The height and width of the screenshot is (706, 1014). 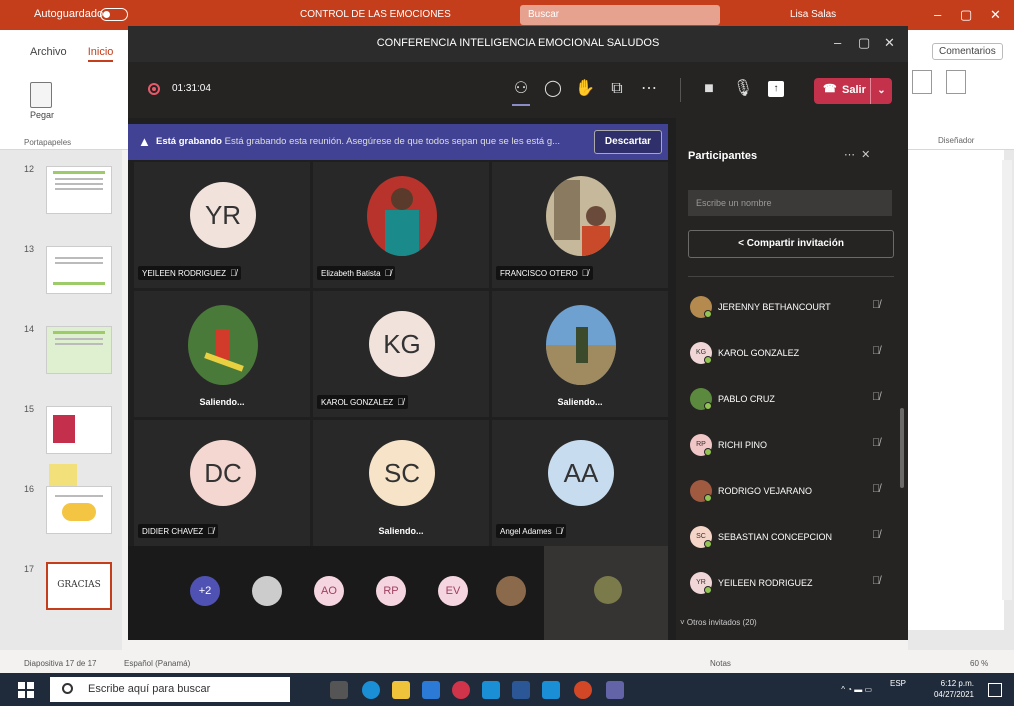 What do you see at coordinates (944, 683) in the screenshot?
I see `clock-time: 6:12 p.m.` at bounding box center [944, 683].